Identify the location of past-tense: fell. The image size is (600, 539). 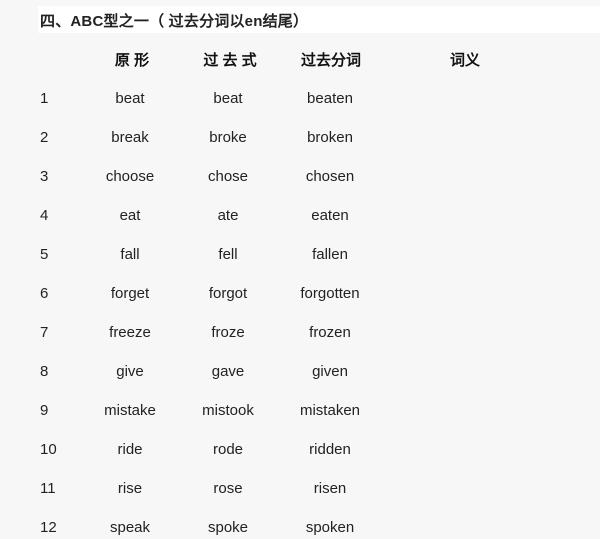
(228, 254).